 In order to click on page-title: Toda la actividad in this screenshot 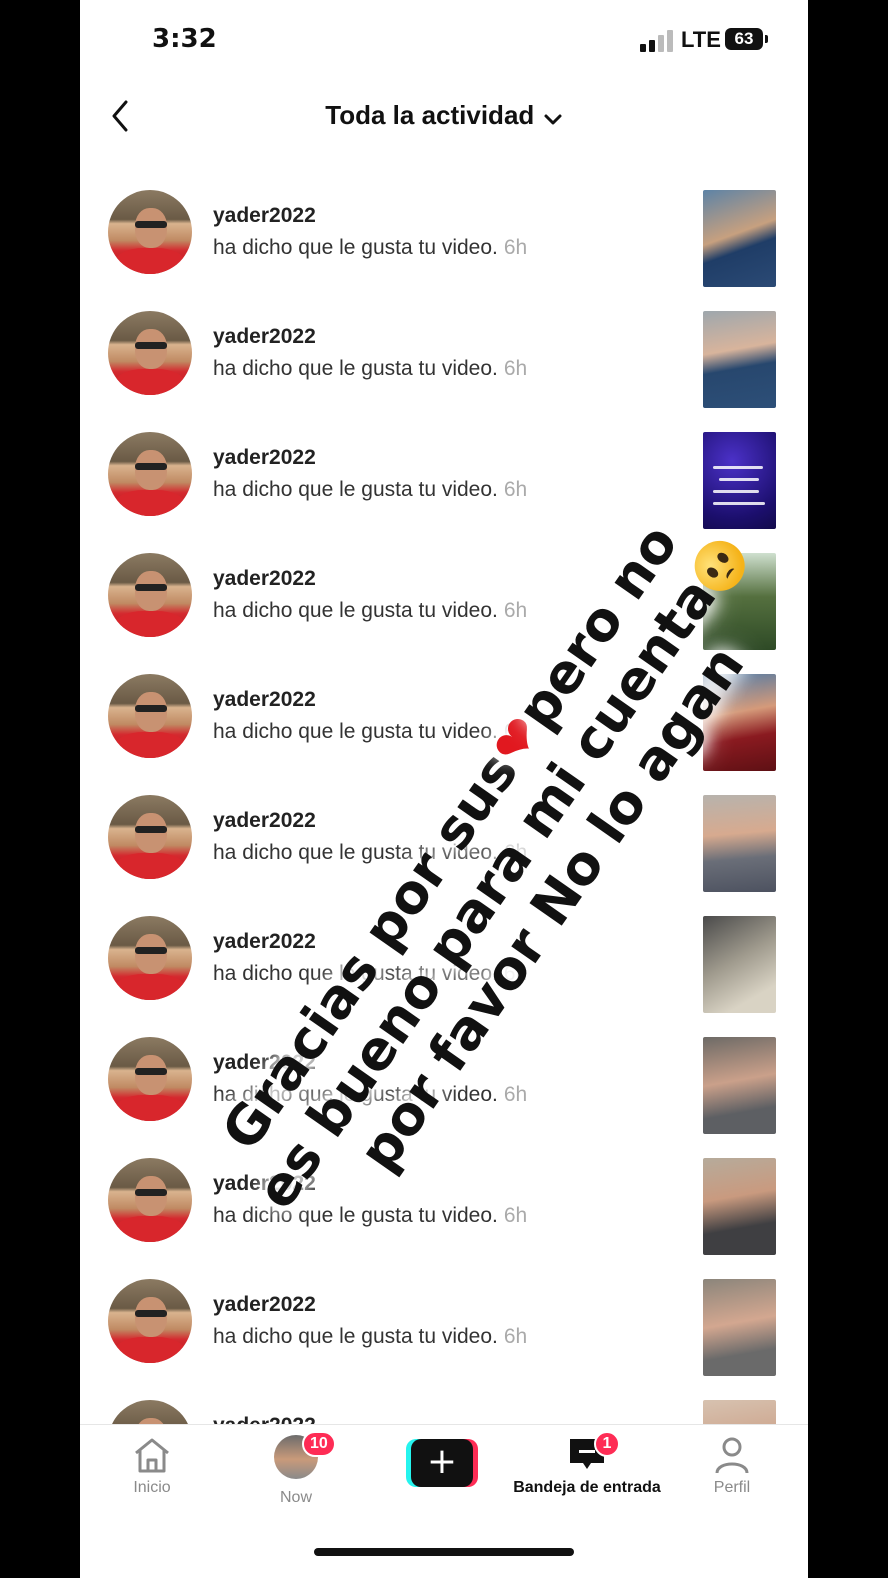, I will do `click(430, 115)`.